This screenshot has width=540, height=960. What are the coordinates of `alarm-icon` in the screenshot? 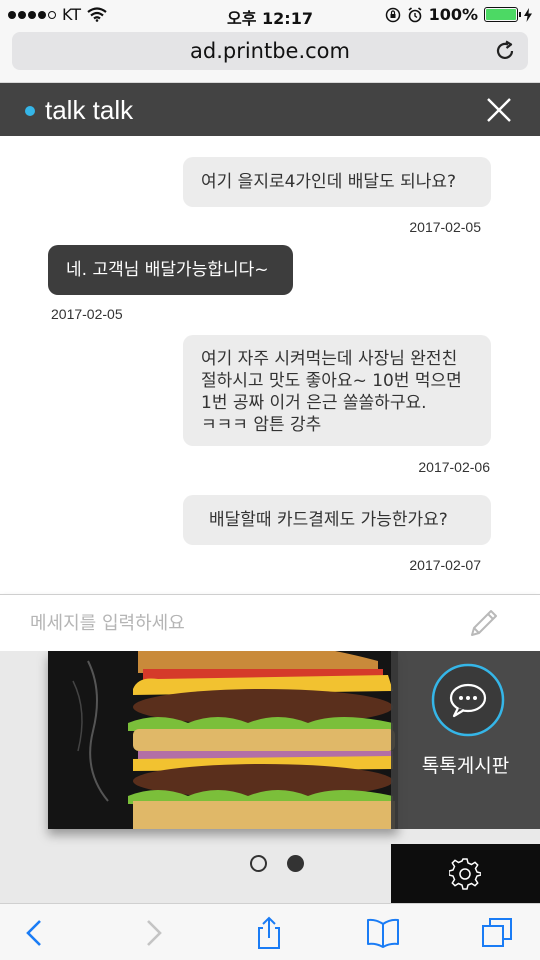 It's located at (415, 14).